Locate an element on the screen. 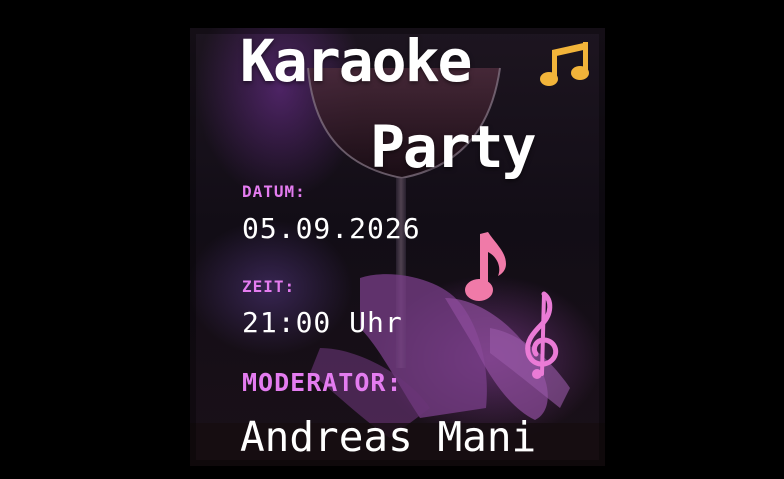  time-value: 21:00 Uhr is located at coordinates (322, 322).